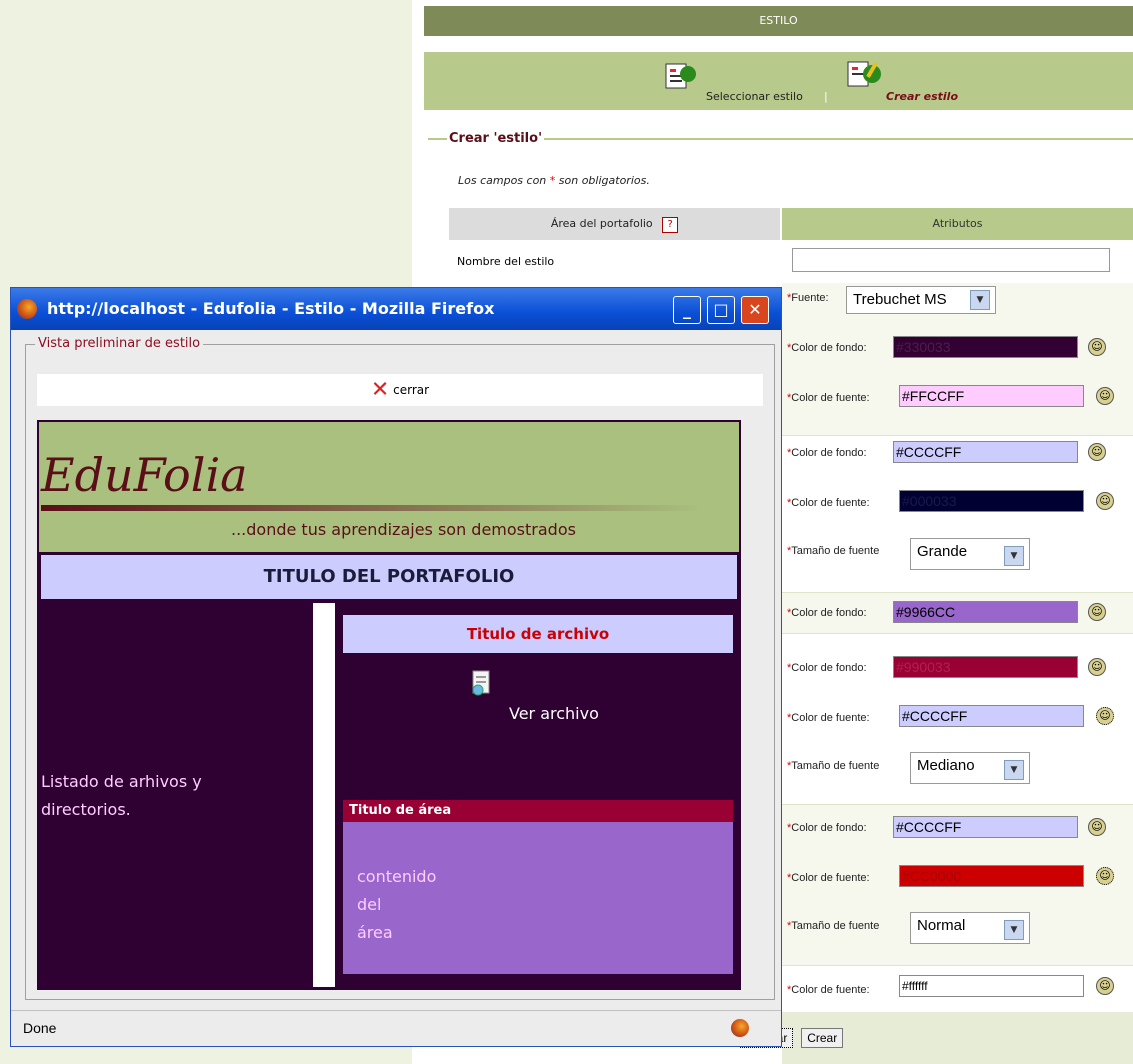  Describe the element at coordinates (380, 390) in the screenshot. I see `close-icon: ✕` at that location.